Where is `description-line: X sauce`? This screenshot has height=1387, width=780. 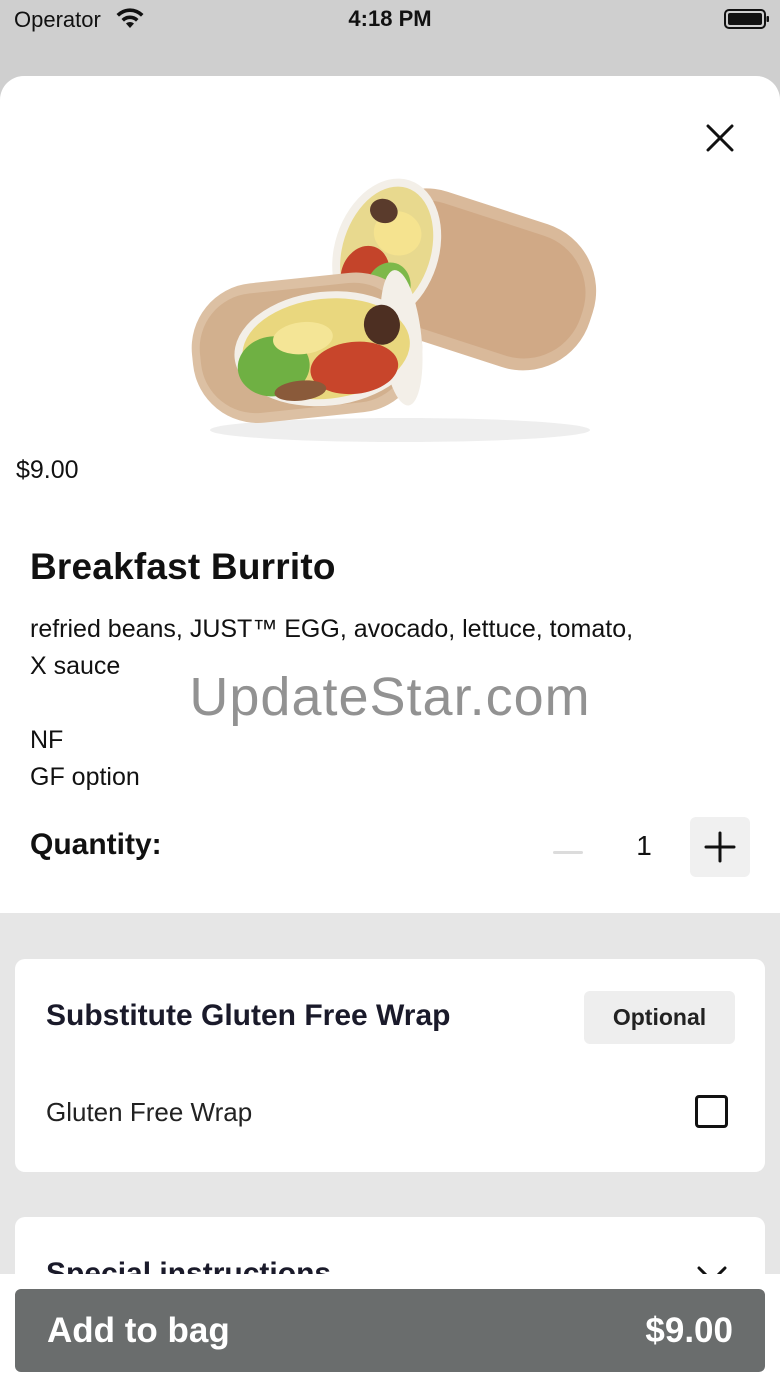
description-line: X sauce is located at coordinates (75, 666).